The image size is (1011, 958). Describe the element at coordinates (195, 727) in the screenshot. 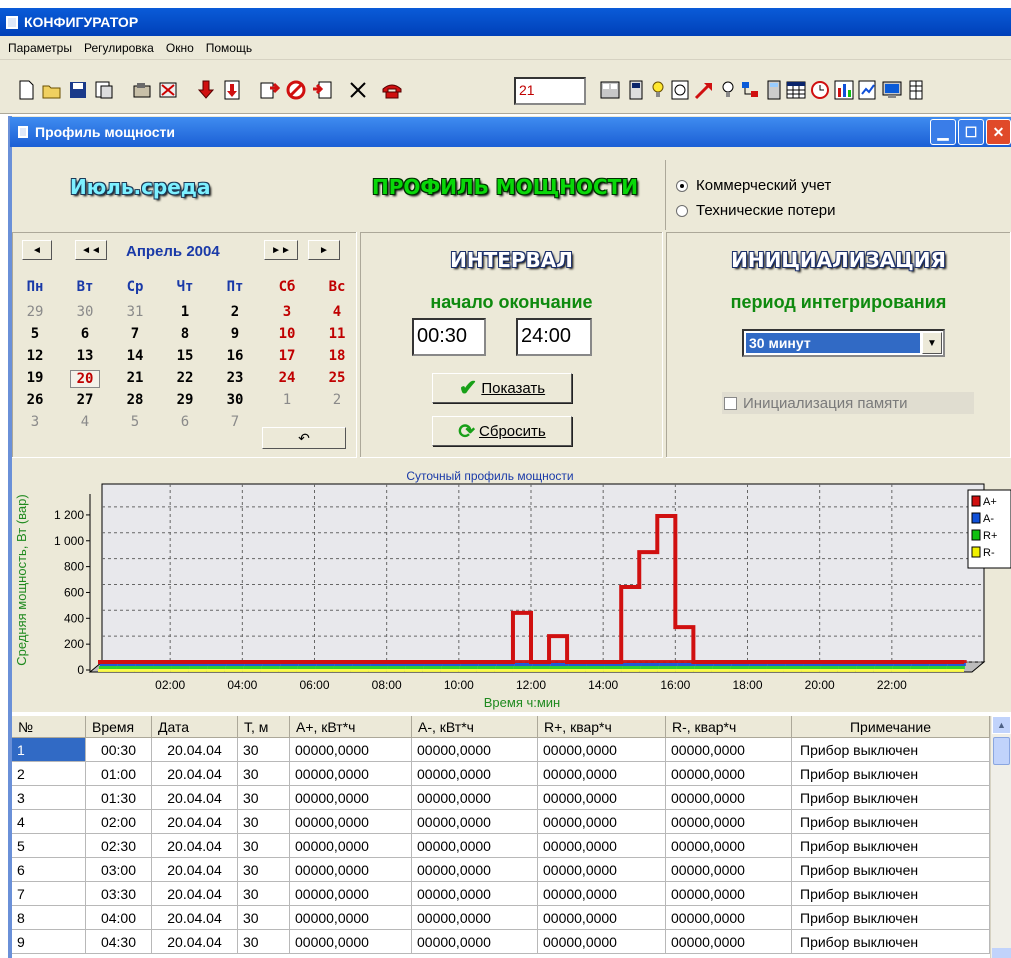

I see `column-header: Дата` at that location.